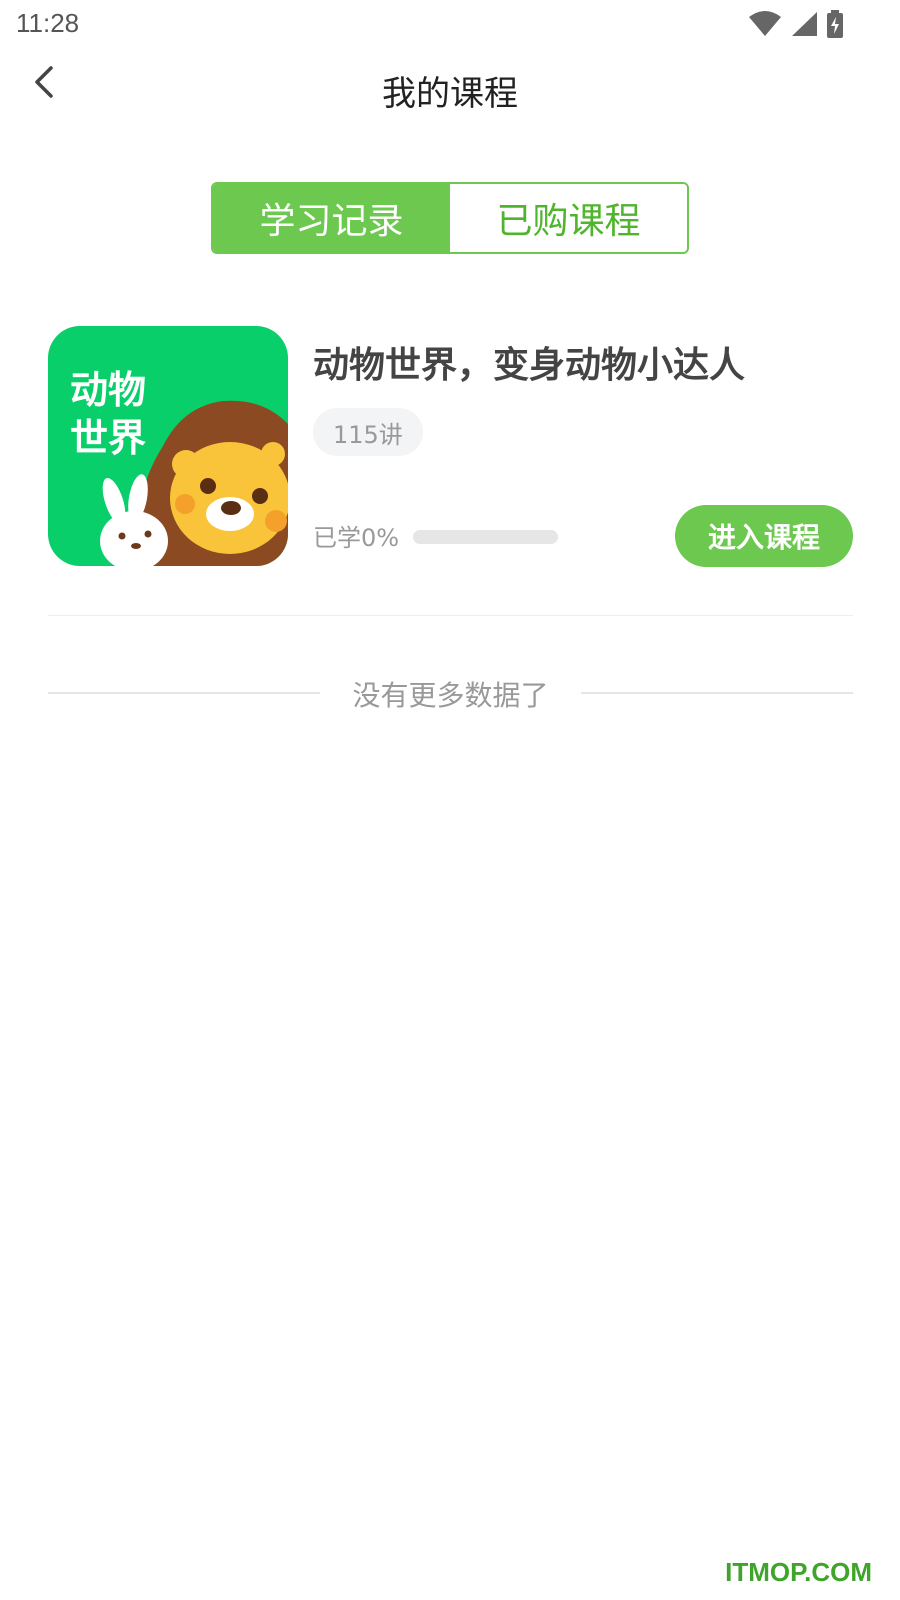 This screenshot has height=1600, width=900. What do you see at coordinates (529, 362) in the screenshot?
I see `course-title: 动物世界，变身动物小达人` at bounding box center [529, 362].